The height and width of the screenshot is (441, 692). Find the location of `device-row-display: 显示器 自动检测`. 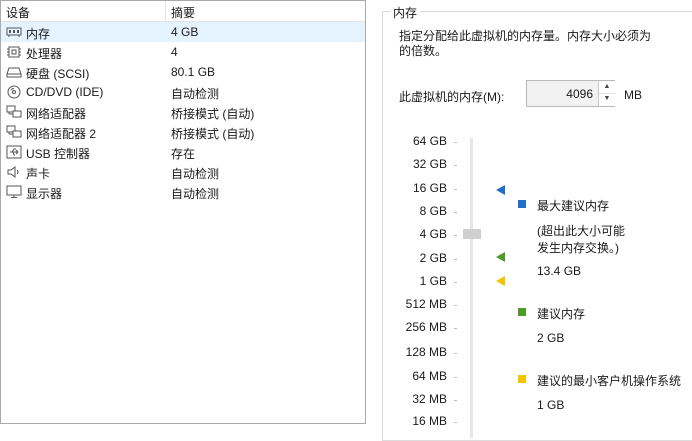

device-row-display: 显示器 自动检测 is located at coordinates (183, 192).